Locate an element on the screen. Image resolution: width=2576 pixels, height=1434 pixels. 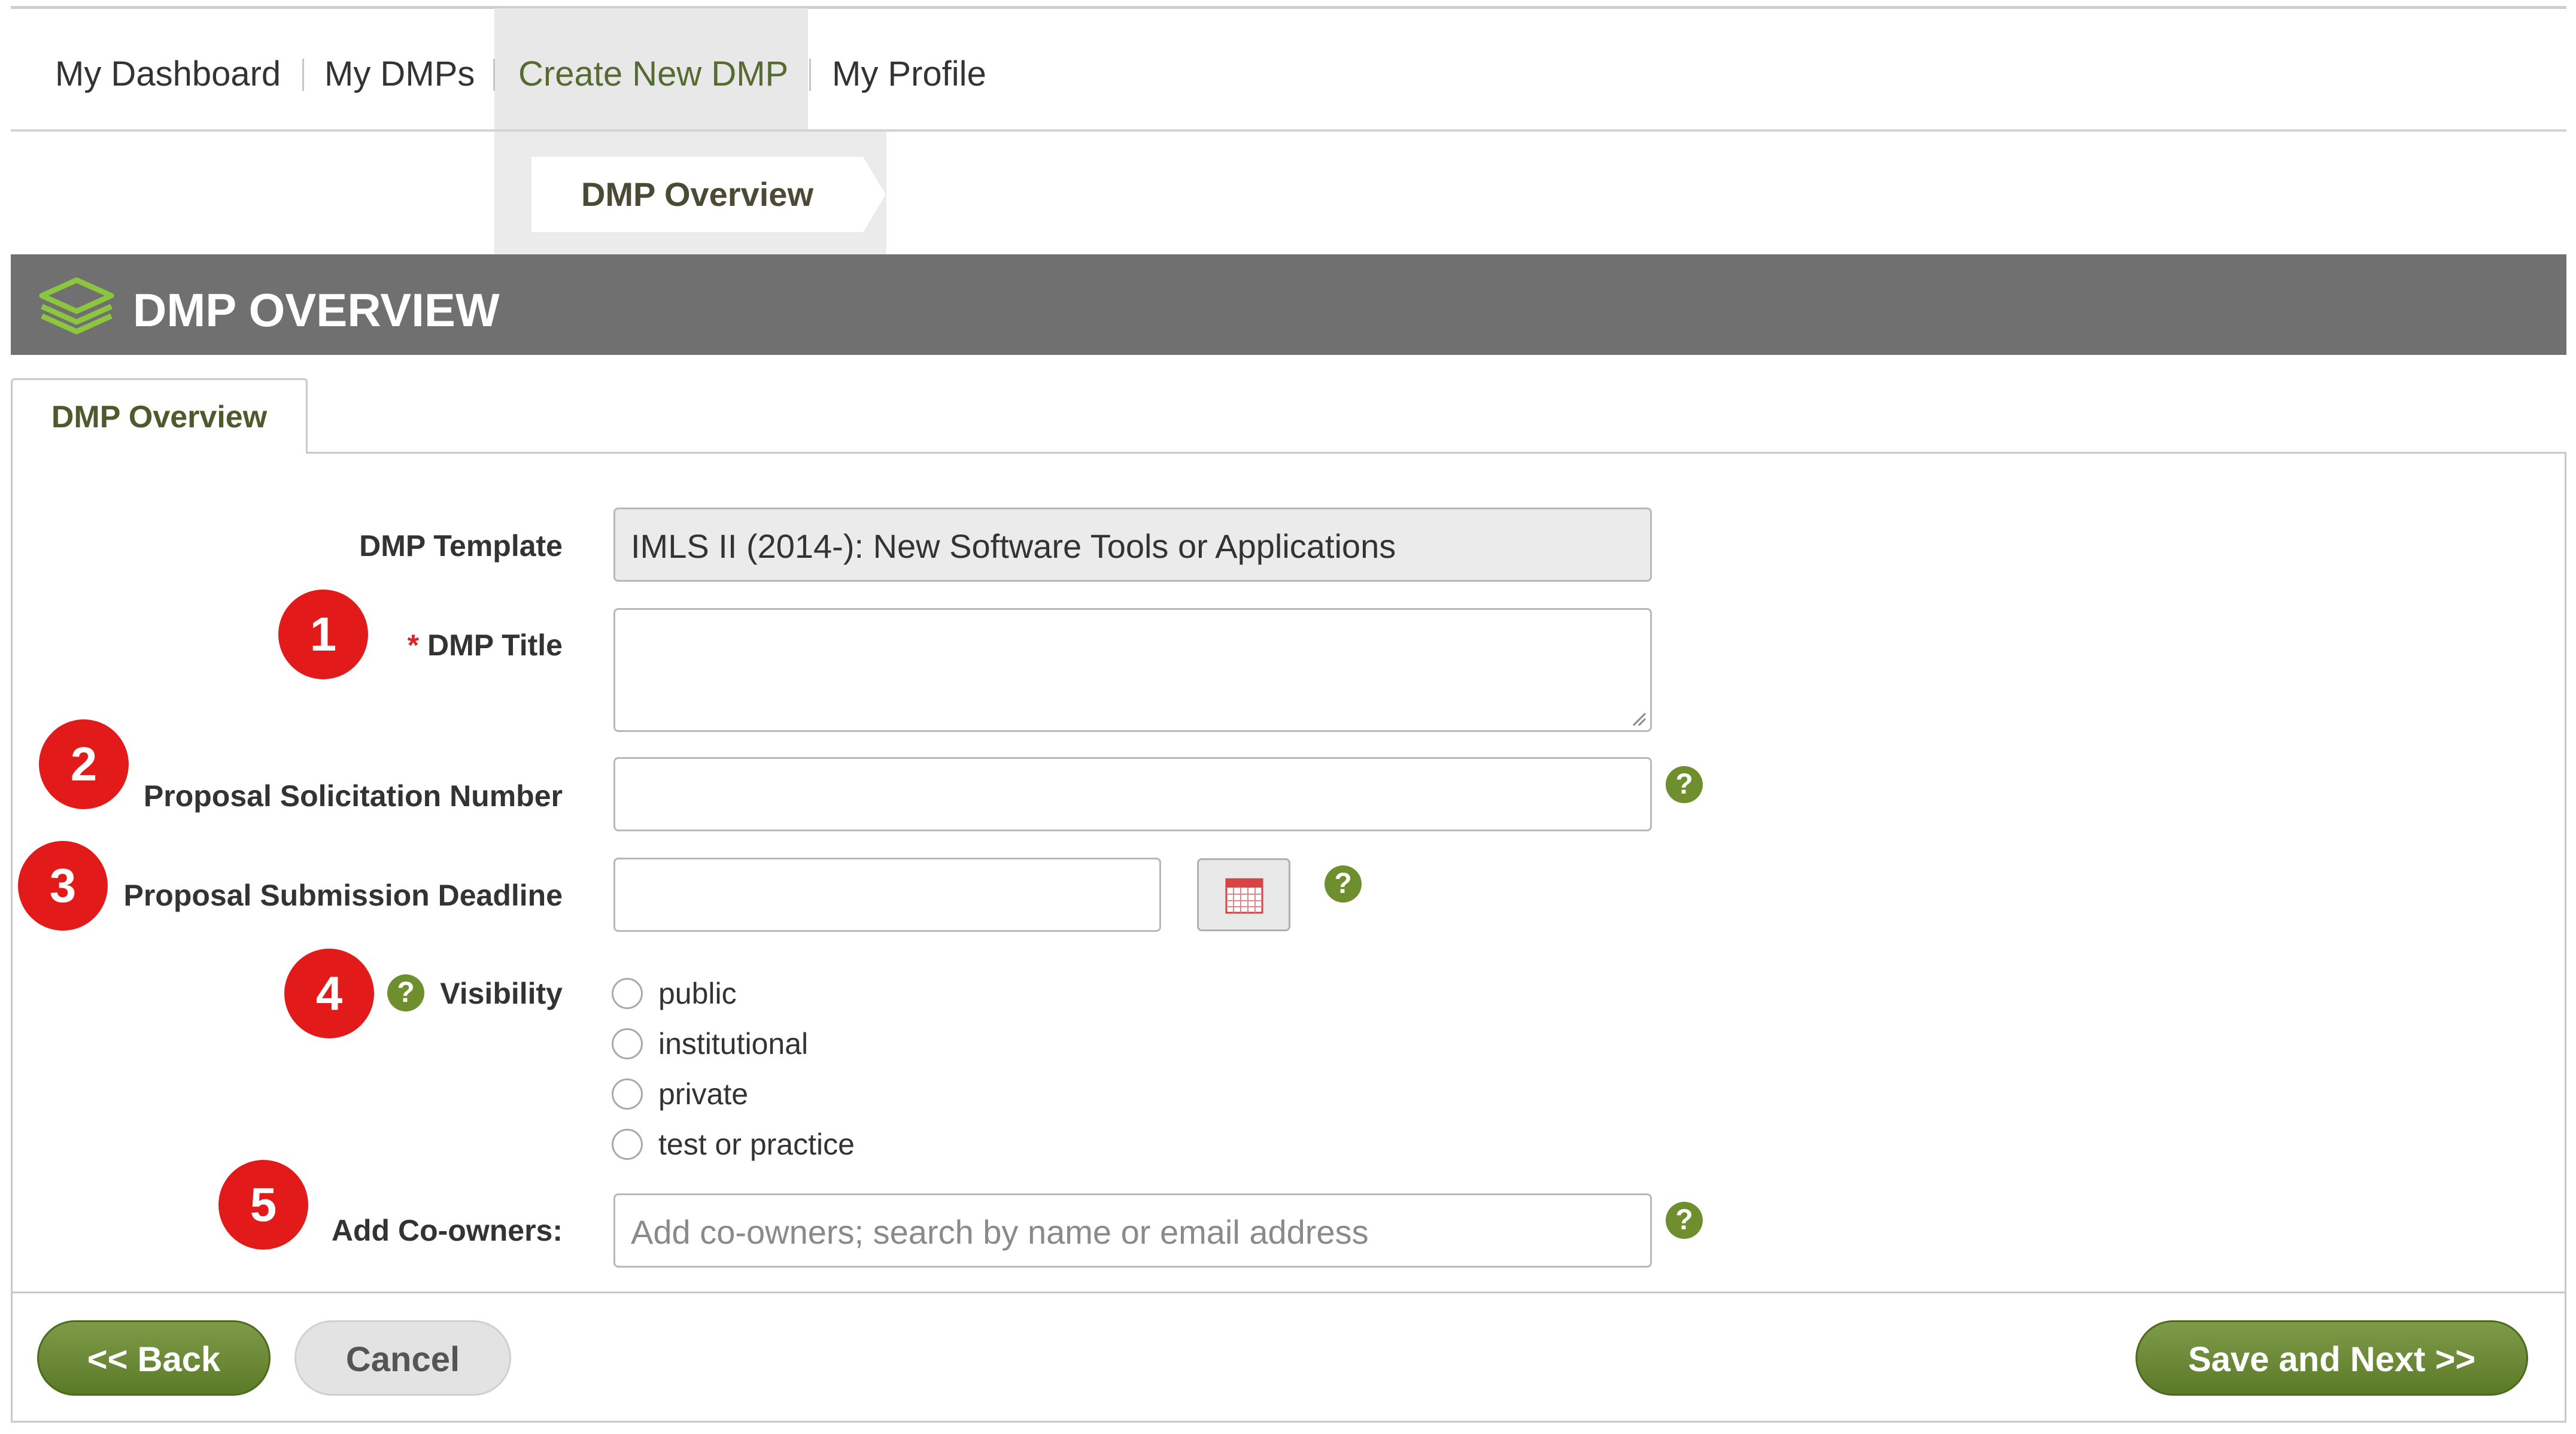
solicitation-input is located at coordinates (1132, 794).